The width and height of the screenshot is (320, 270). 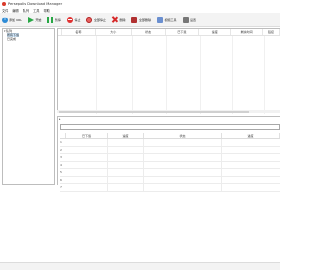 I want to click on pause-icon, so click(x=50, y=19).